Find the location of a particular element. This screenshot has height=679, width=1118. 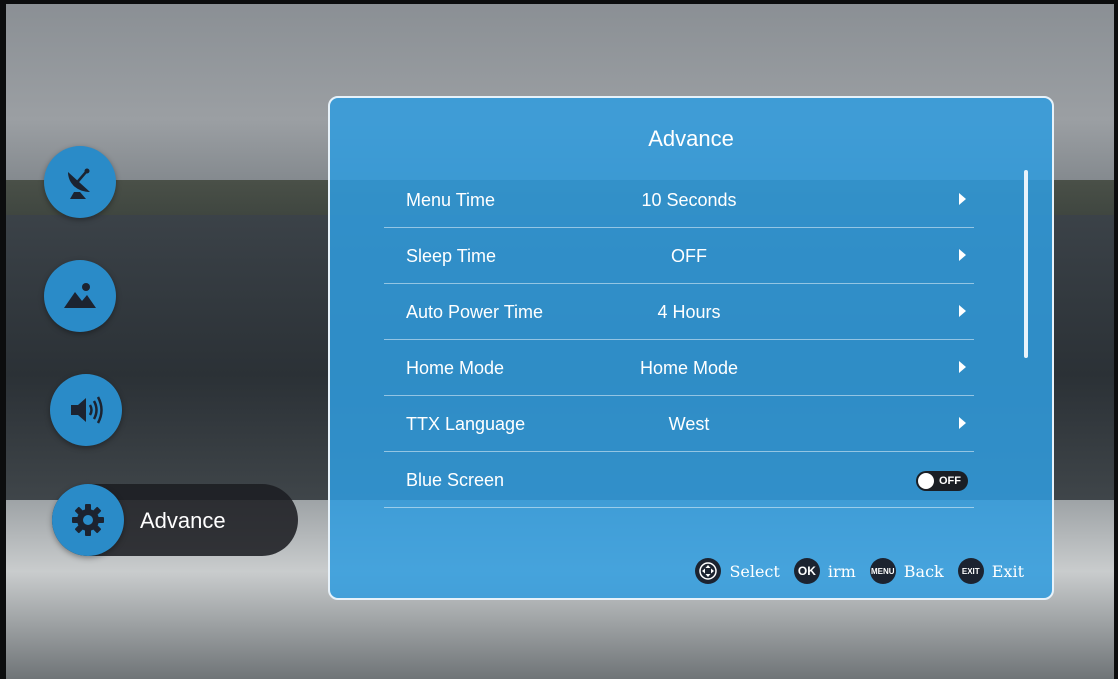

ok-button-icon: OK is located at coordinates (806, 571).